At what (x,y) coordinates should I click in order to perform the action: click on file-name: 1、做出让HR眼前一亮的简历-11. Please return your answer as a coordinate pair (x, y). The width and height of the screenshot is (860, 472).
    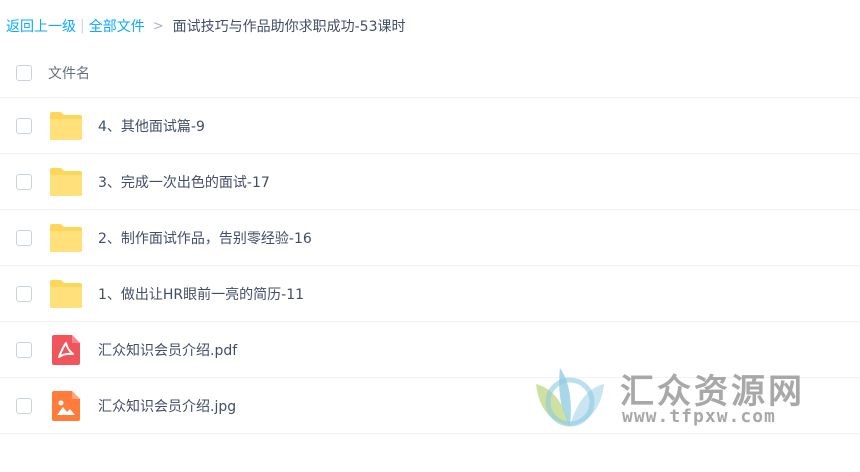
    Looking at the image, I should click on (201, 294).